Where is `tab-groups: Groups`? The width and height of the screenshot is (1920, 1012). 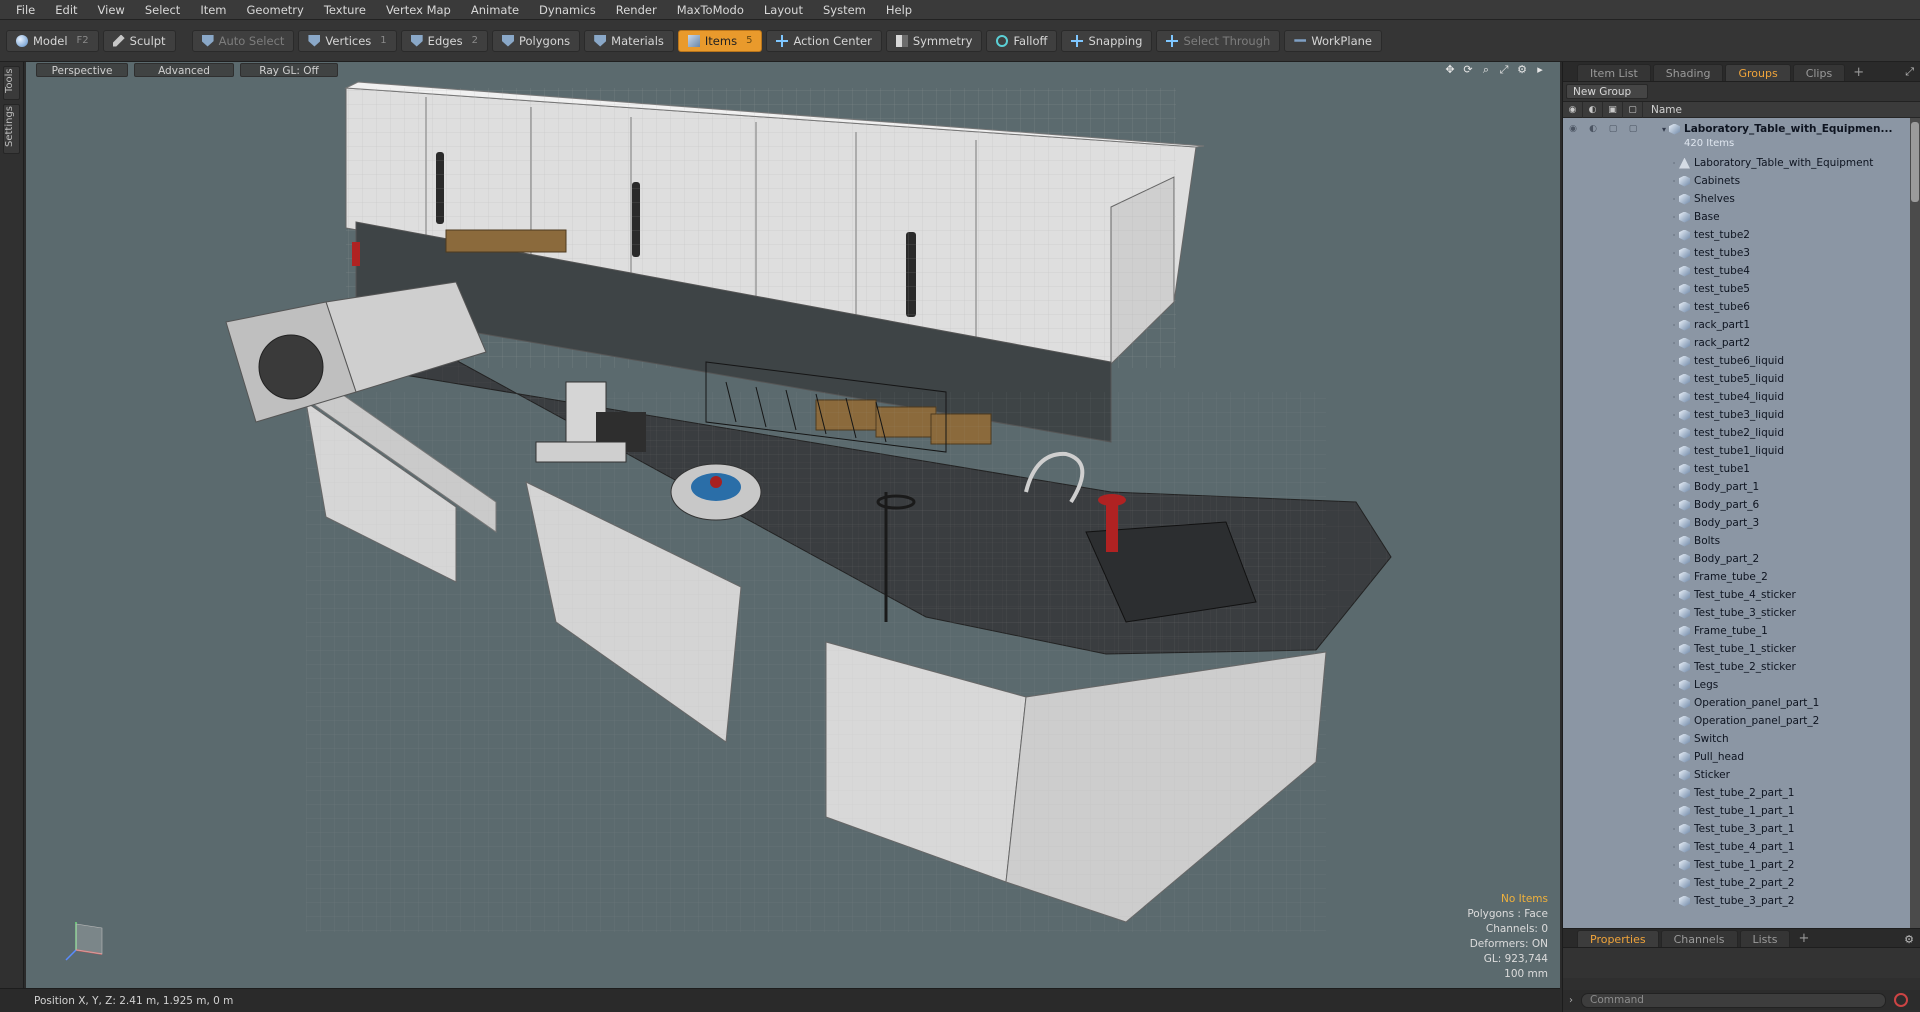 tab-groups: Groups is located at coordinates (1758, 72).